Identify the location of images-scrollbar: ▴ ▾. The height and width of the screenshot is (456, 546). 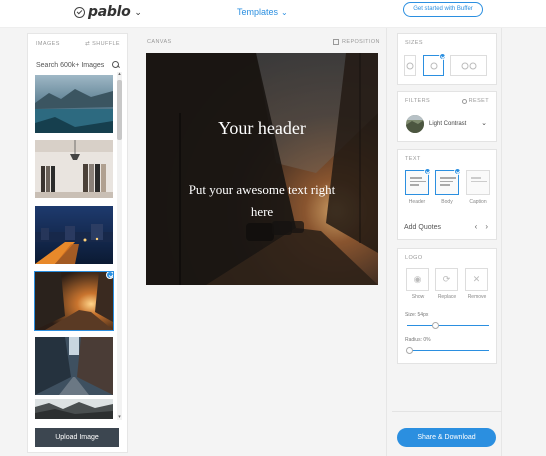
(119, 246).